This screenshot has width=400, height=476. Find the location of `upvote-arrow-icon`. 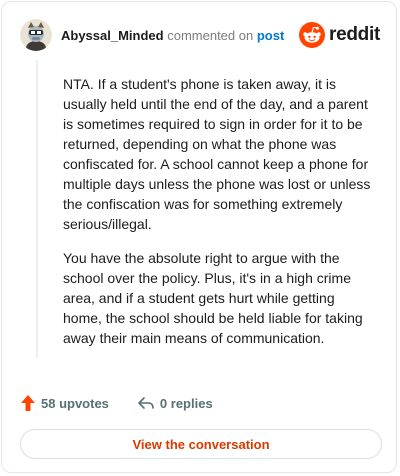

upvote-arrow-icon is located at coordinates (28, 403).